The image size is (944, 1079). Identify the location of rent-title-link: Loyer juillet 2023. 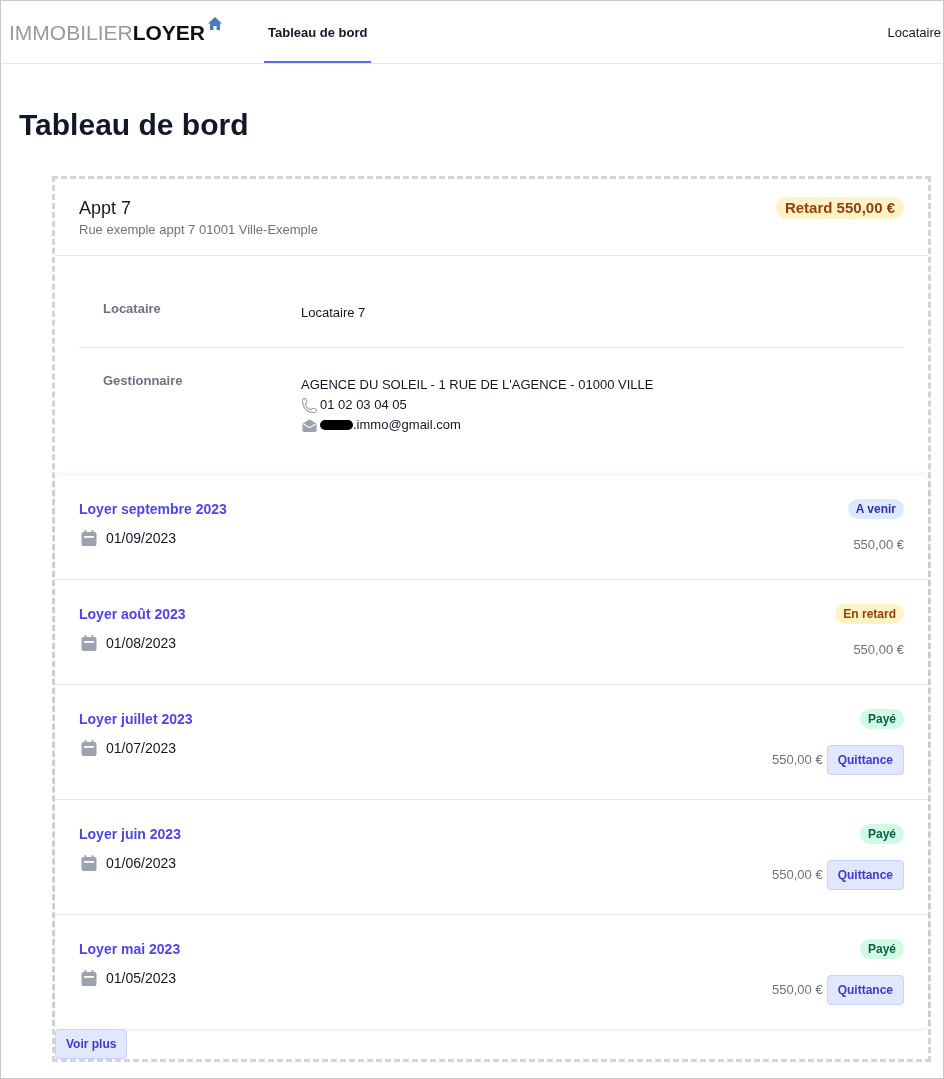
(136, 719).